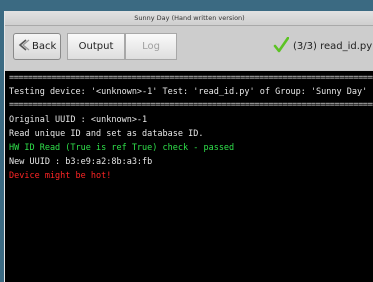  What do you see at coordinates (78, 120) in the screenshot?
I see `output-line: Original UUID : <unknown>-1` at bounding box center [78, 120].